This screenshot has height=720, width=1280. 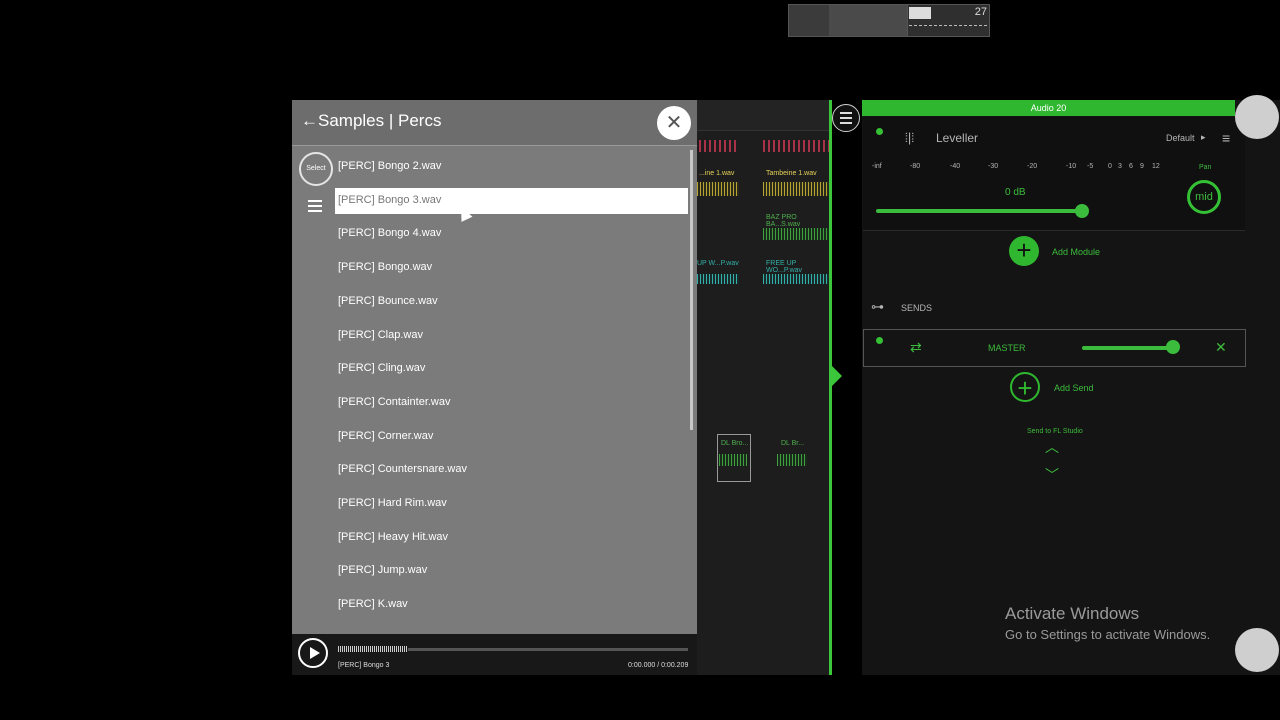 I want to click on db-scale: -inf -80 -40 -30 -20 -10 -5 0 3 6 9 12, so click(x=1022, y=168).